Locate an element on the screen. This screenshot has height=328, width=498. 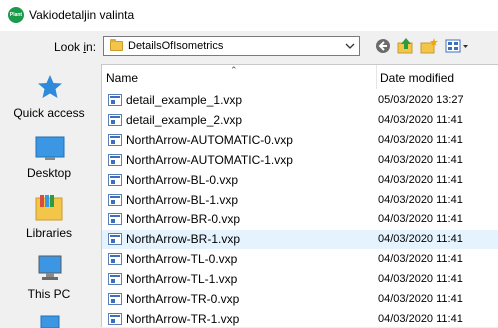
desktop-icon is located at coordinates (50, 148).